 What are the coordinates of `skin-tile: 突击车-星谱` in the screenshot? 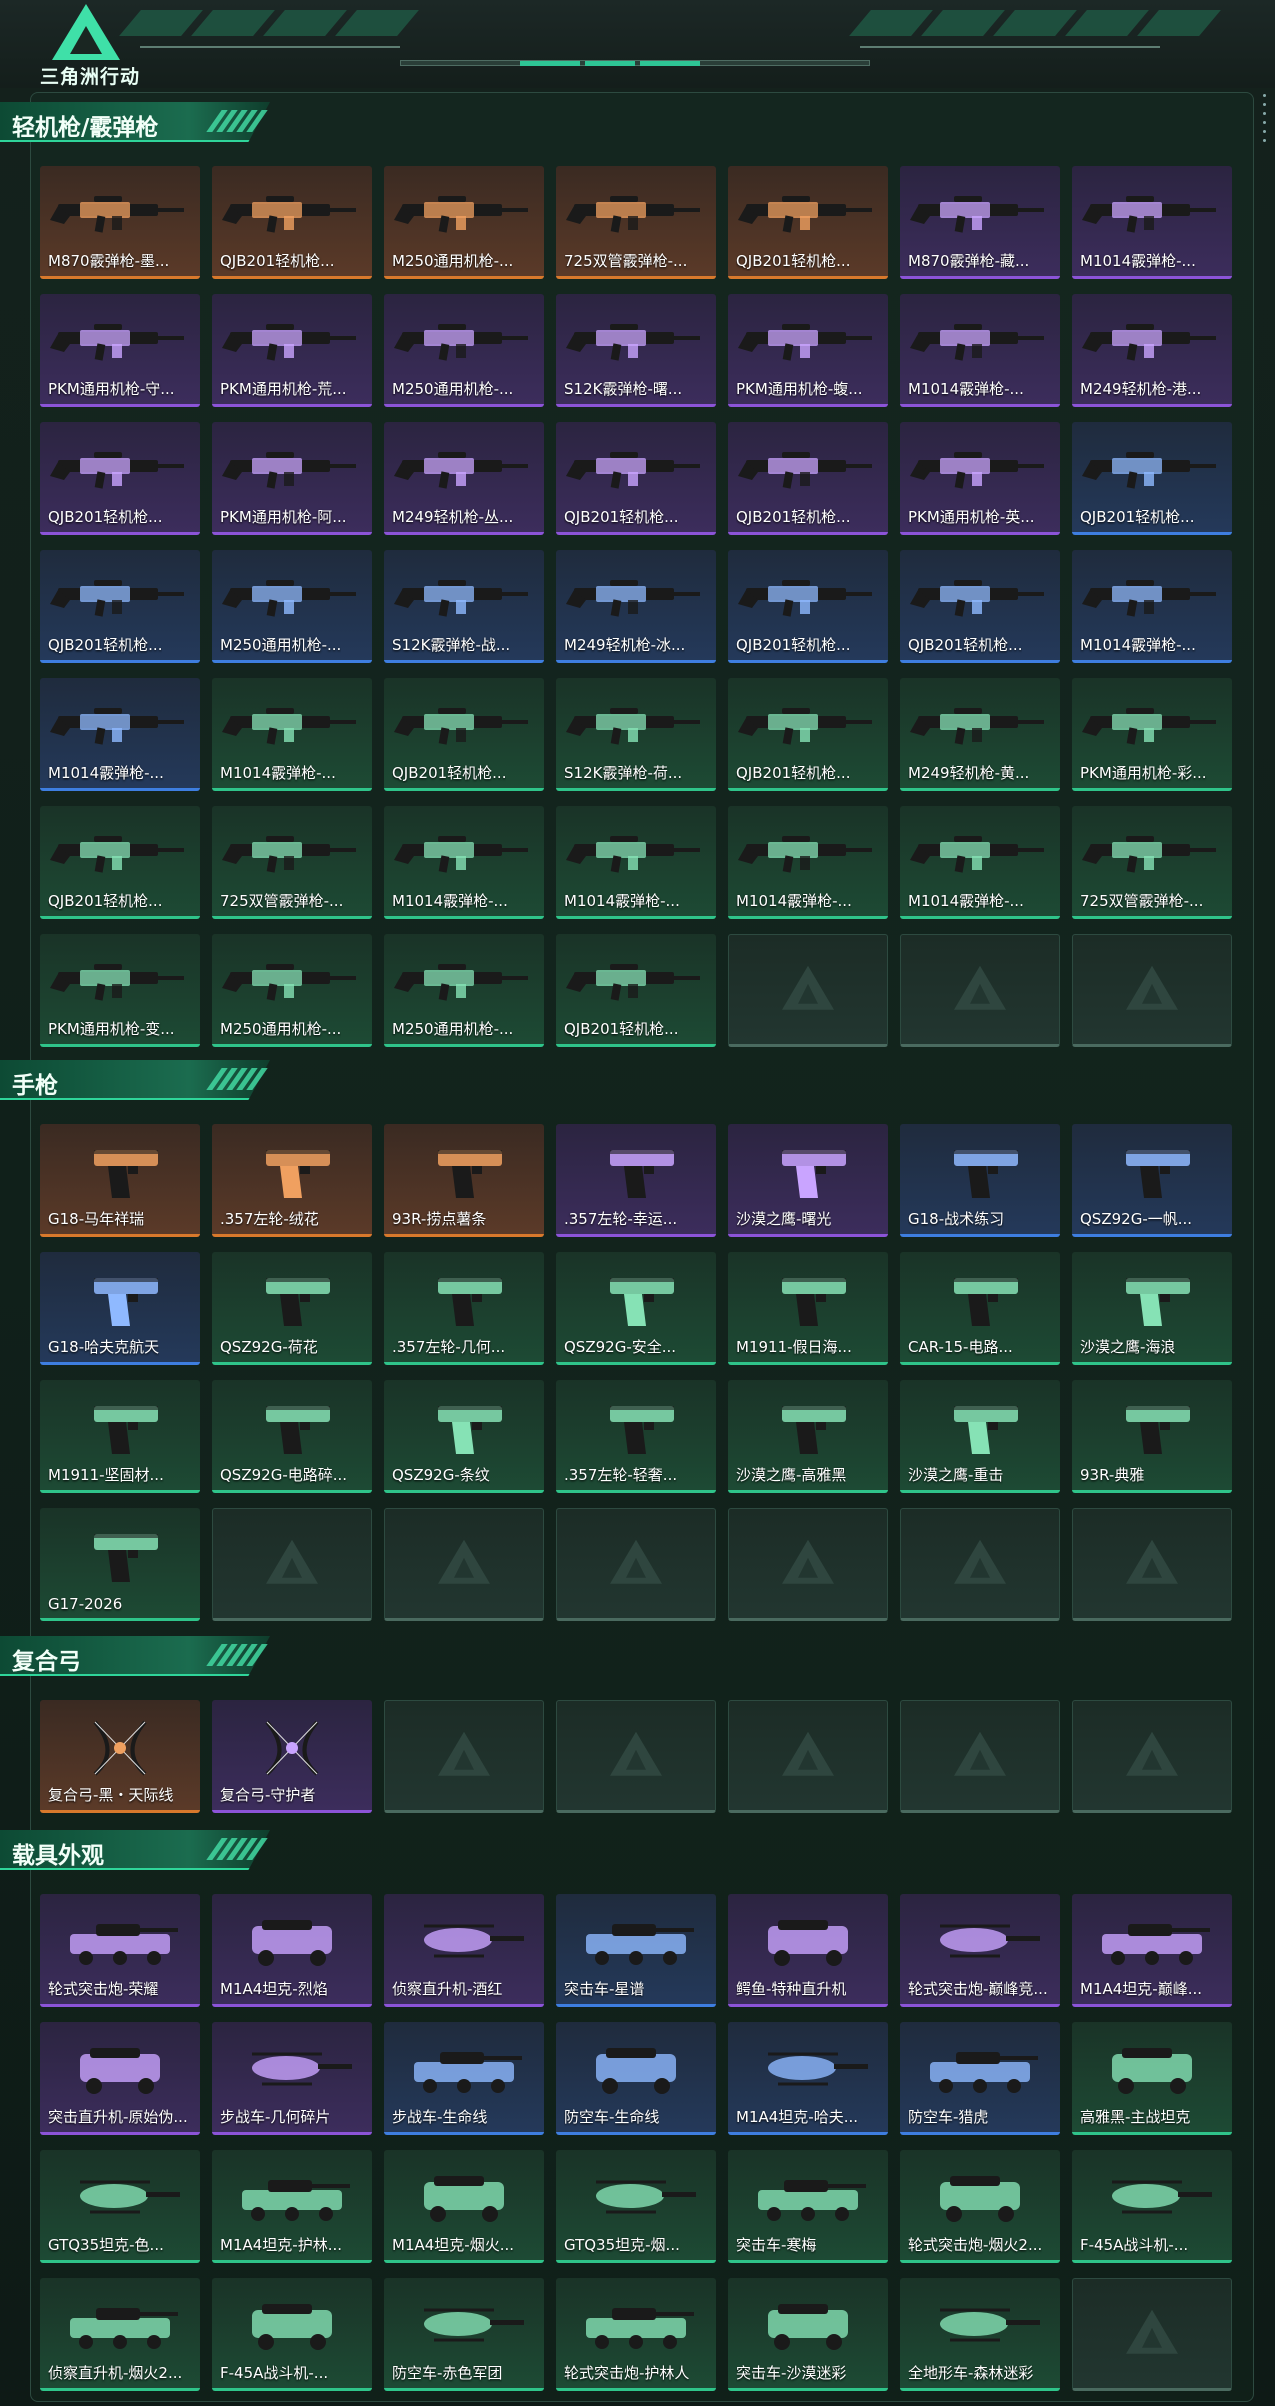 It's located at (636, 1950).